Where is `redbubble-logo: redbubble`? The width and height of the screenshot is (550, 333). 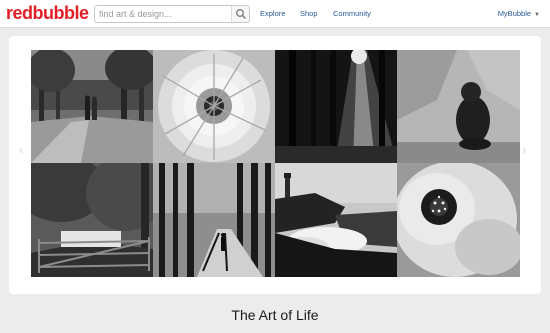 redbubble-logo: redbubble is located at coordinates (47, 13).